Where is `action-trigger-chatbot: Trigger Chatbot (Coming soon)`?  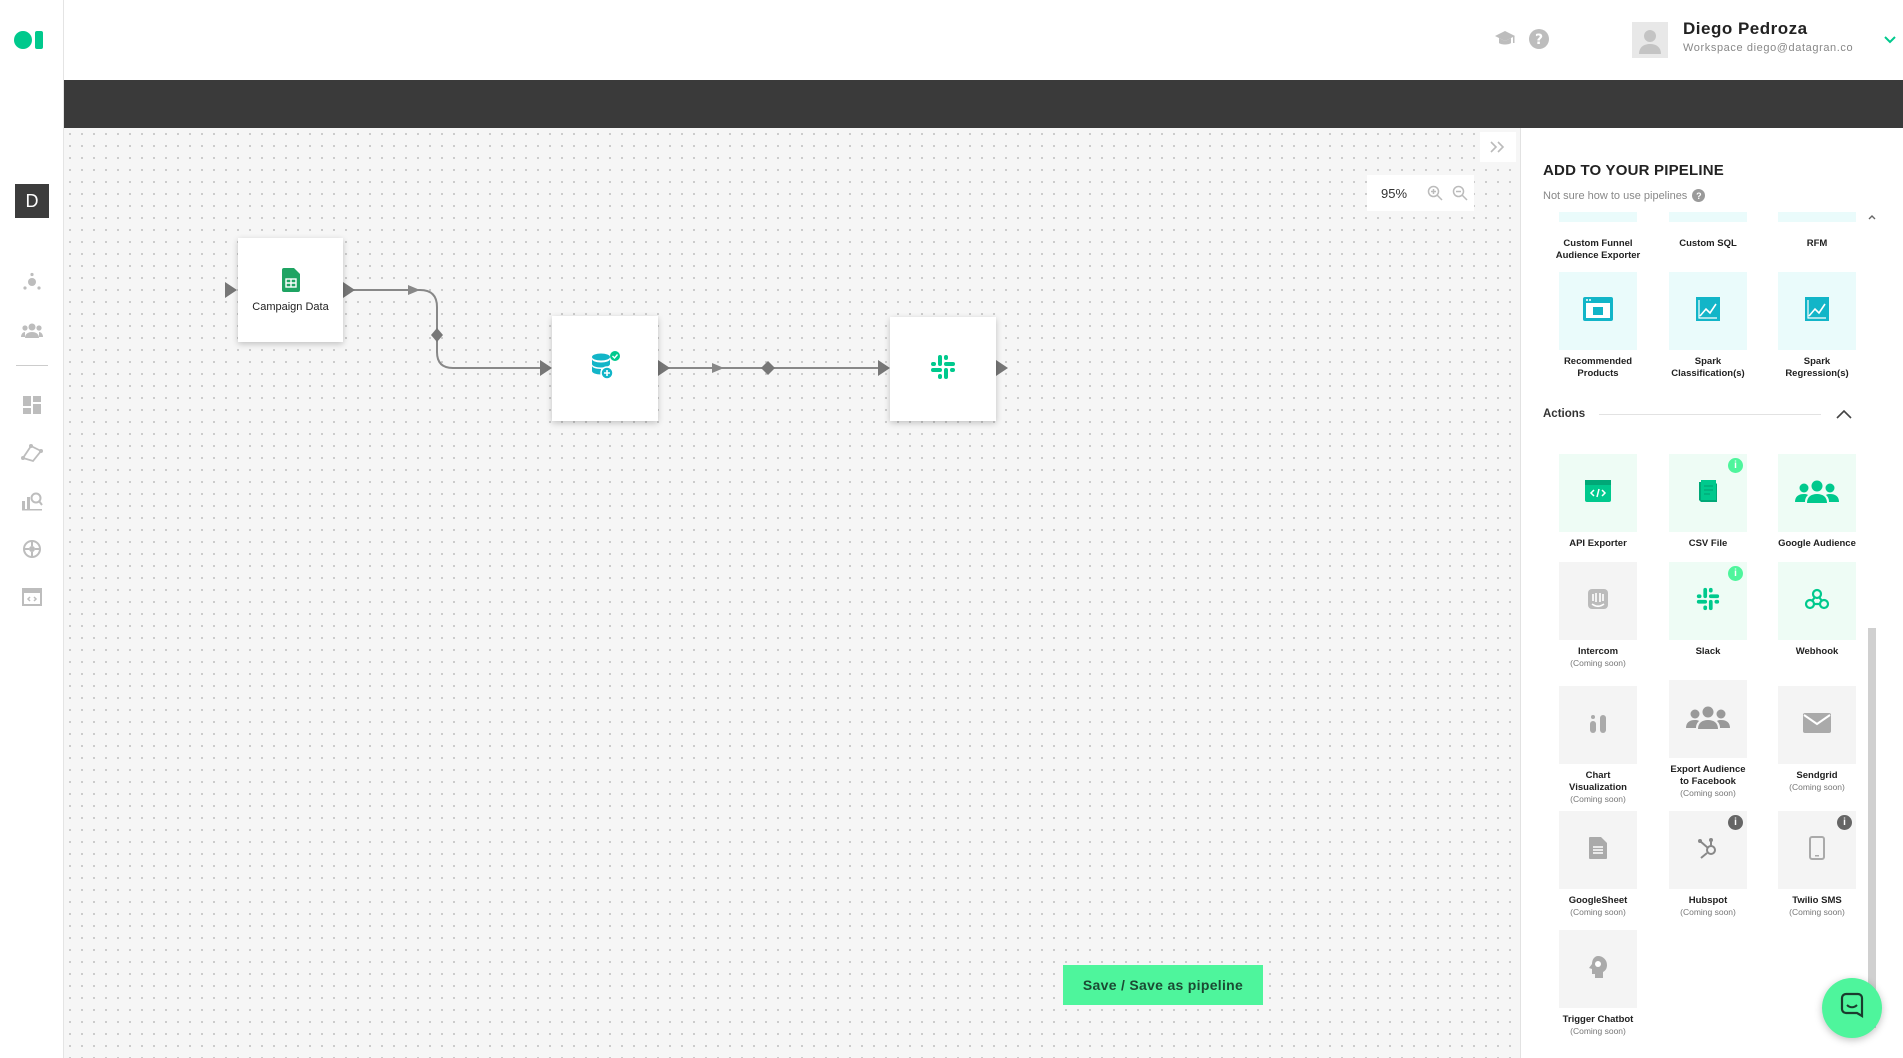
action-trigger-chatbot: Trigger Chatbot (Coming soon) is located at coordinates (1598, 983).